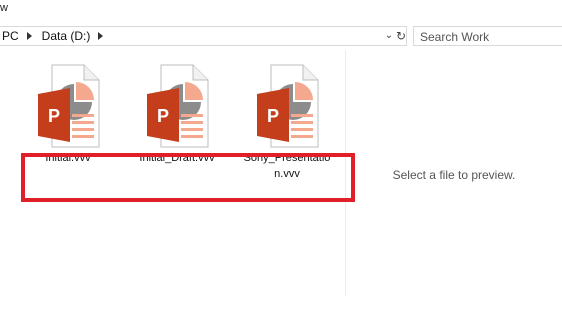 The width and height of the screenshot is (562, 316). Describe the element at coordinates (203, 36) in the screenshot. I see `address-bar: PC Data (D:) ⌄ ↻` at that location.